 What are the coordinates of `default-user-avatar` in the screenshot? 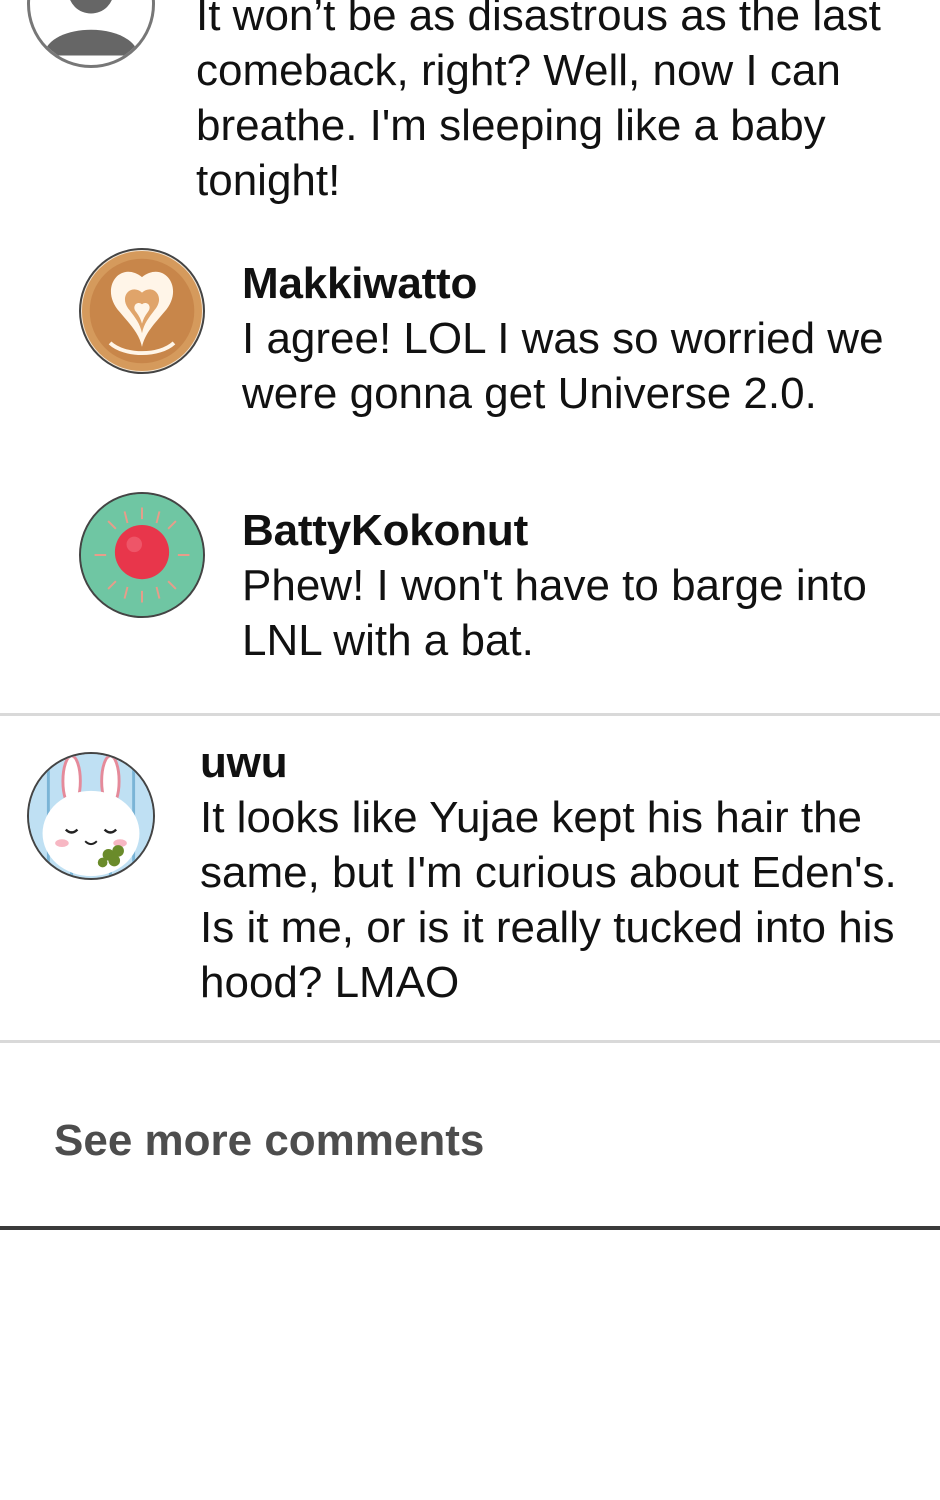 It's located at (91, 34).